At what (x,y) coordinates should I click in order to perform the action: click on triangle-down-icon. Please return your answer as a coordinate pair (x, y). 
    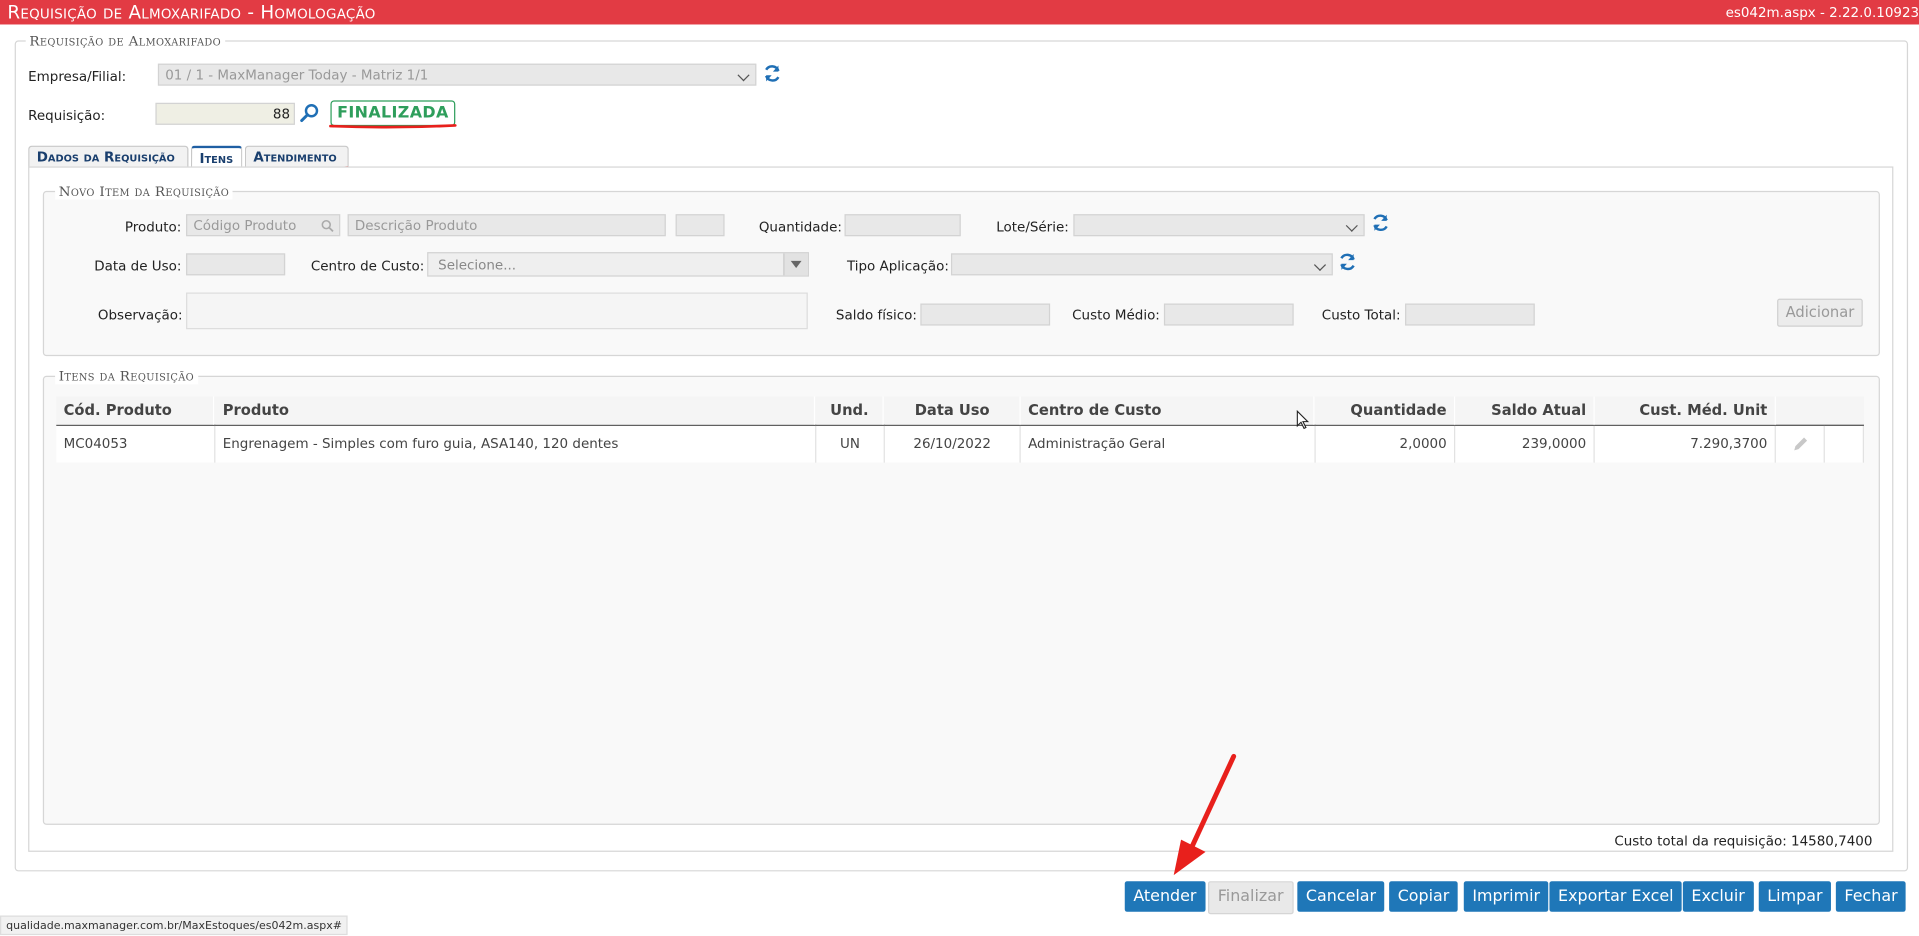
    Looking at the image, I should click on (796, 264).